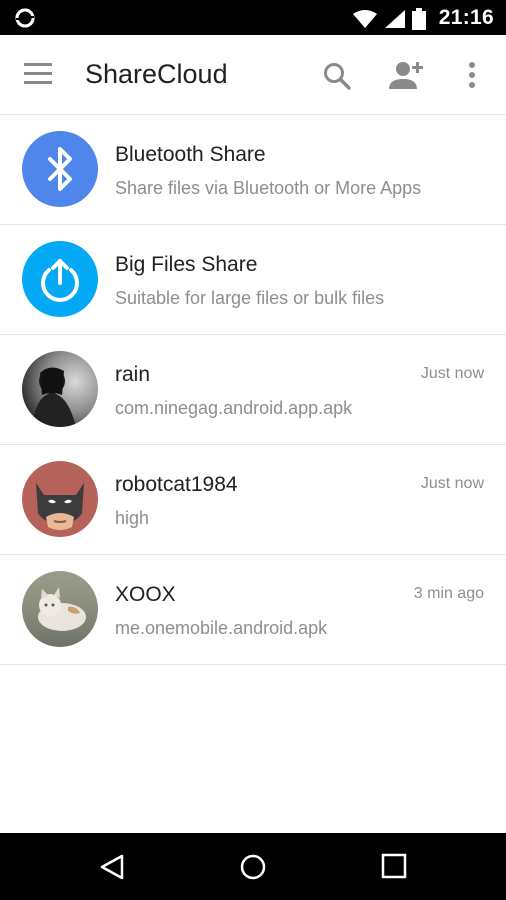 The width and height of the screenshot is (506, 900). Describe the element at coordinates (221, 628) in the screenshot. I see `row-subtitle: me.onemobile.android.apk` at that location.